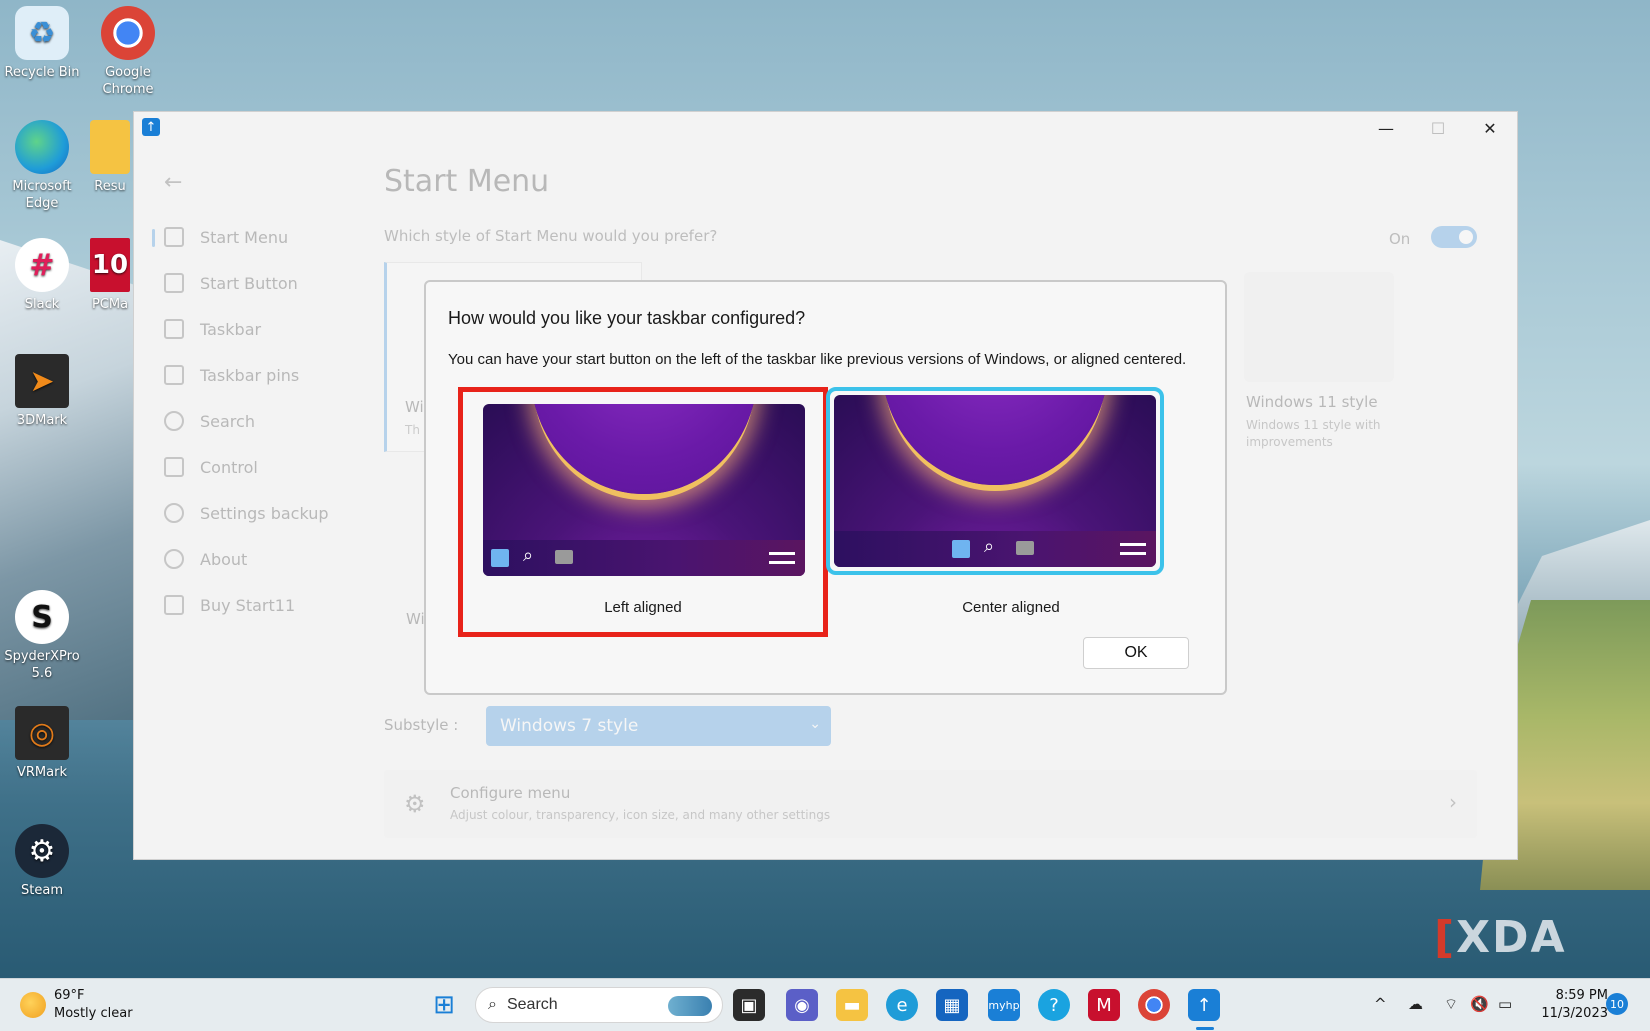 The width and height of the screenshot is (1650, 1031). What do you see at coordinates (749, 1005) in the screenshot?
I see `task-view-icon: ▣` at bounding box center [749, 1005].